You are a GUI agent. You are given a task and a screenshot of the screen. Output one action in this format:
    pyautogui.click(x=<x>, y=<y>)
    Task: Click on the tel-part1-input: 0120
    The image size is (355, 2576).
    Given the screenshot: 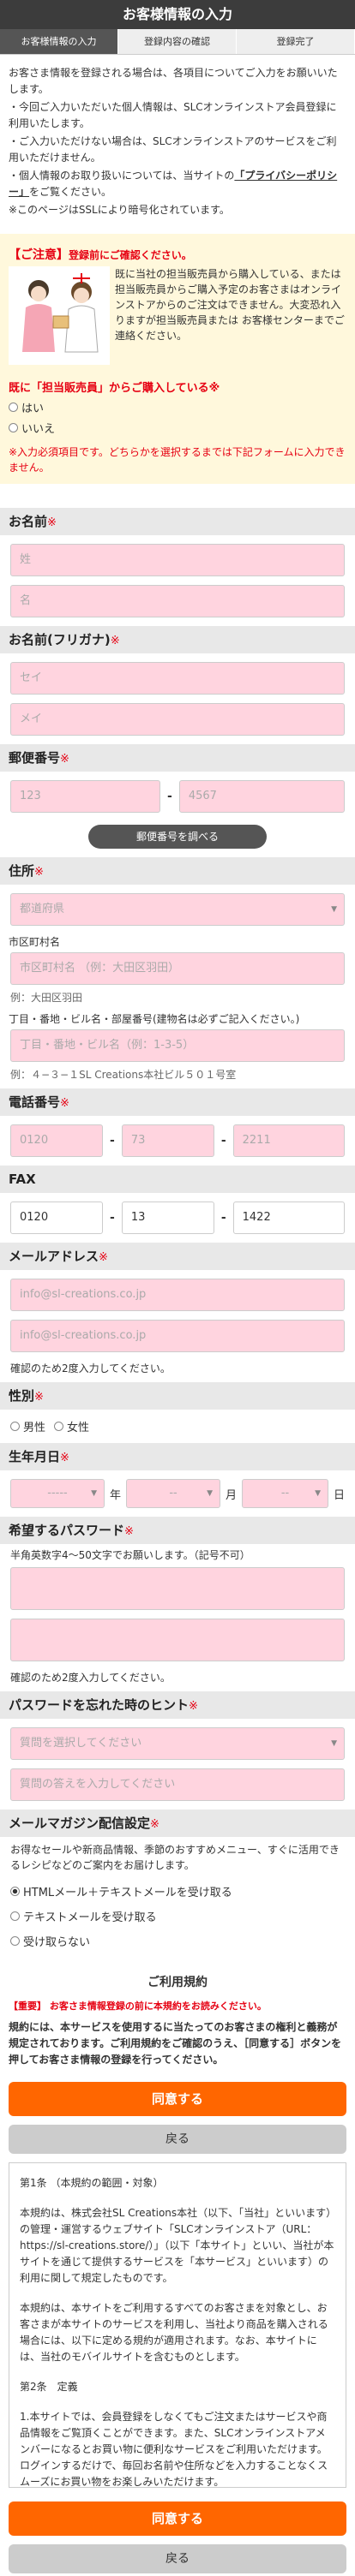 What is the action you would take?
    pyautogui.click(x=56, y=1140)
    